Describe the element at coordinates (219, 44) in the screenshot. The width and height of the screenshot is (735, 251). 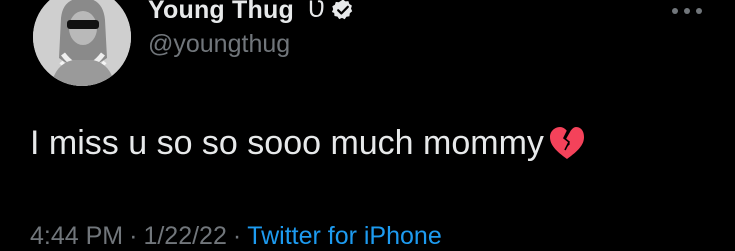
I see `user-handle: @youngthug` at that location.